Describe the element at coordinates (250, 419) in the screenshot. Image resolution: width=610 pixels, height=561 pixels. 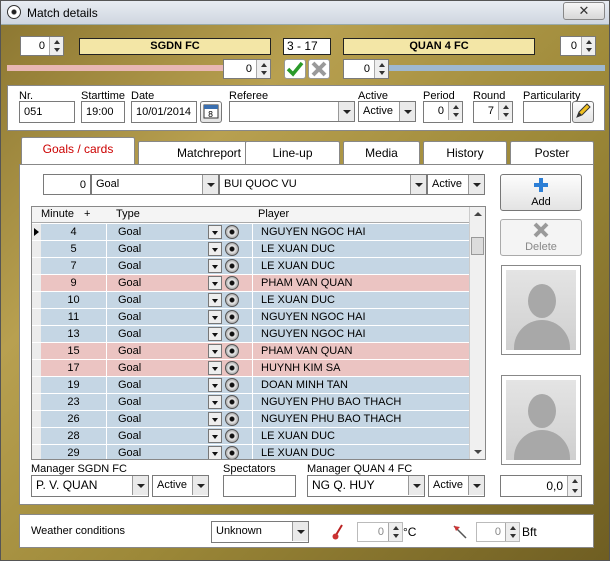
I see `table-row: 26 Goal NGUYEN PHU BAO THACH` at that location.